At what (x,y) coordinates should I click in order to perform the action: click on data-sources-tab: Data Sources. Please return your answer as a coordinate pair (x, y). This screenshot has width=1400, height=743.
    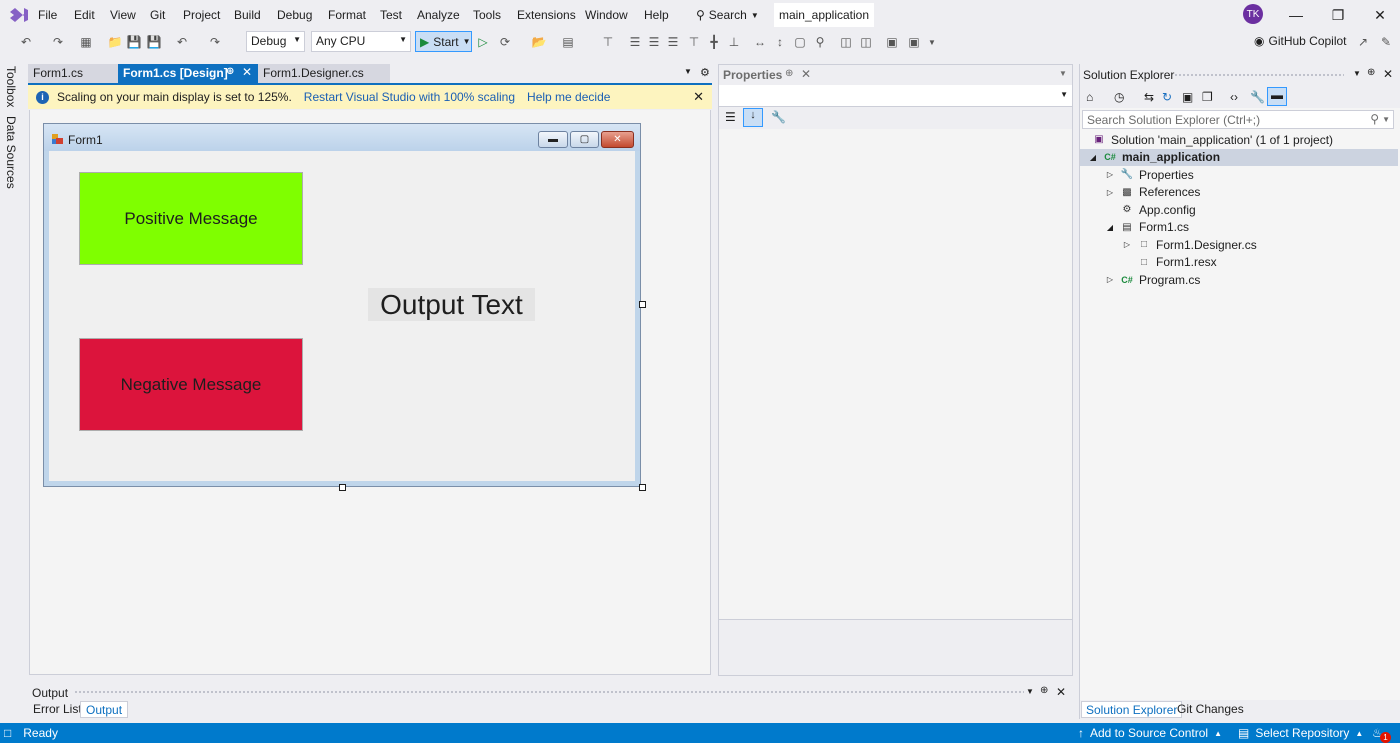
    Looking at the image, I should click on (11, 152).